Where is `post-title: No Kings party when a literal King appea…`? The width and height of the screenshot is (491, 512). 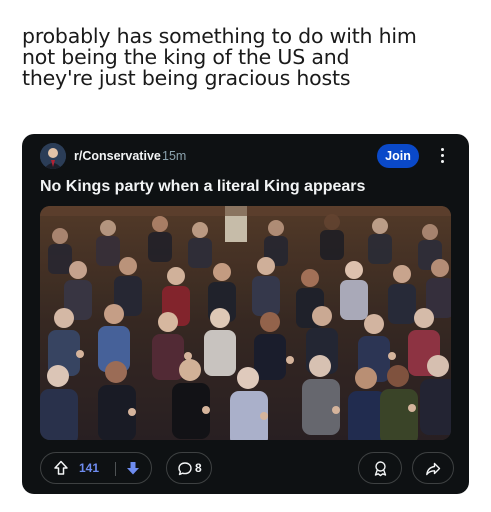 post-title: No Kings party when a literal King appea… is located at coordinates (202, 187).